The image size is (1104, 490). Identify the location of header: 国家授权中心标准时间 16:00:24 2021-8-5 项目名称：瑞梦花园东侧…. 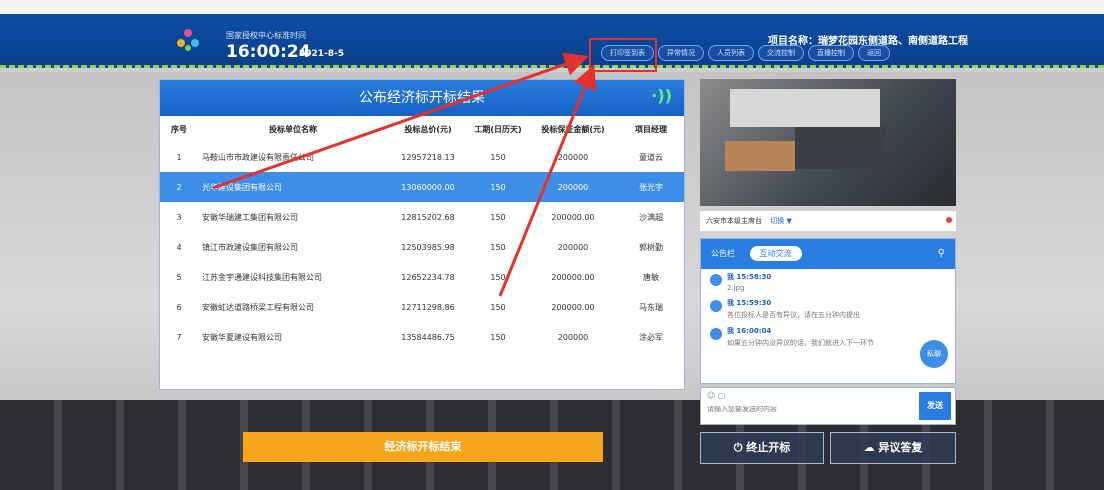
(552, 41).